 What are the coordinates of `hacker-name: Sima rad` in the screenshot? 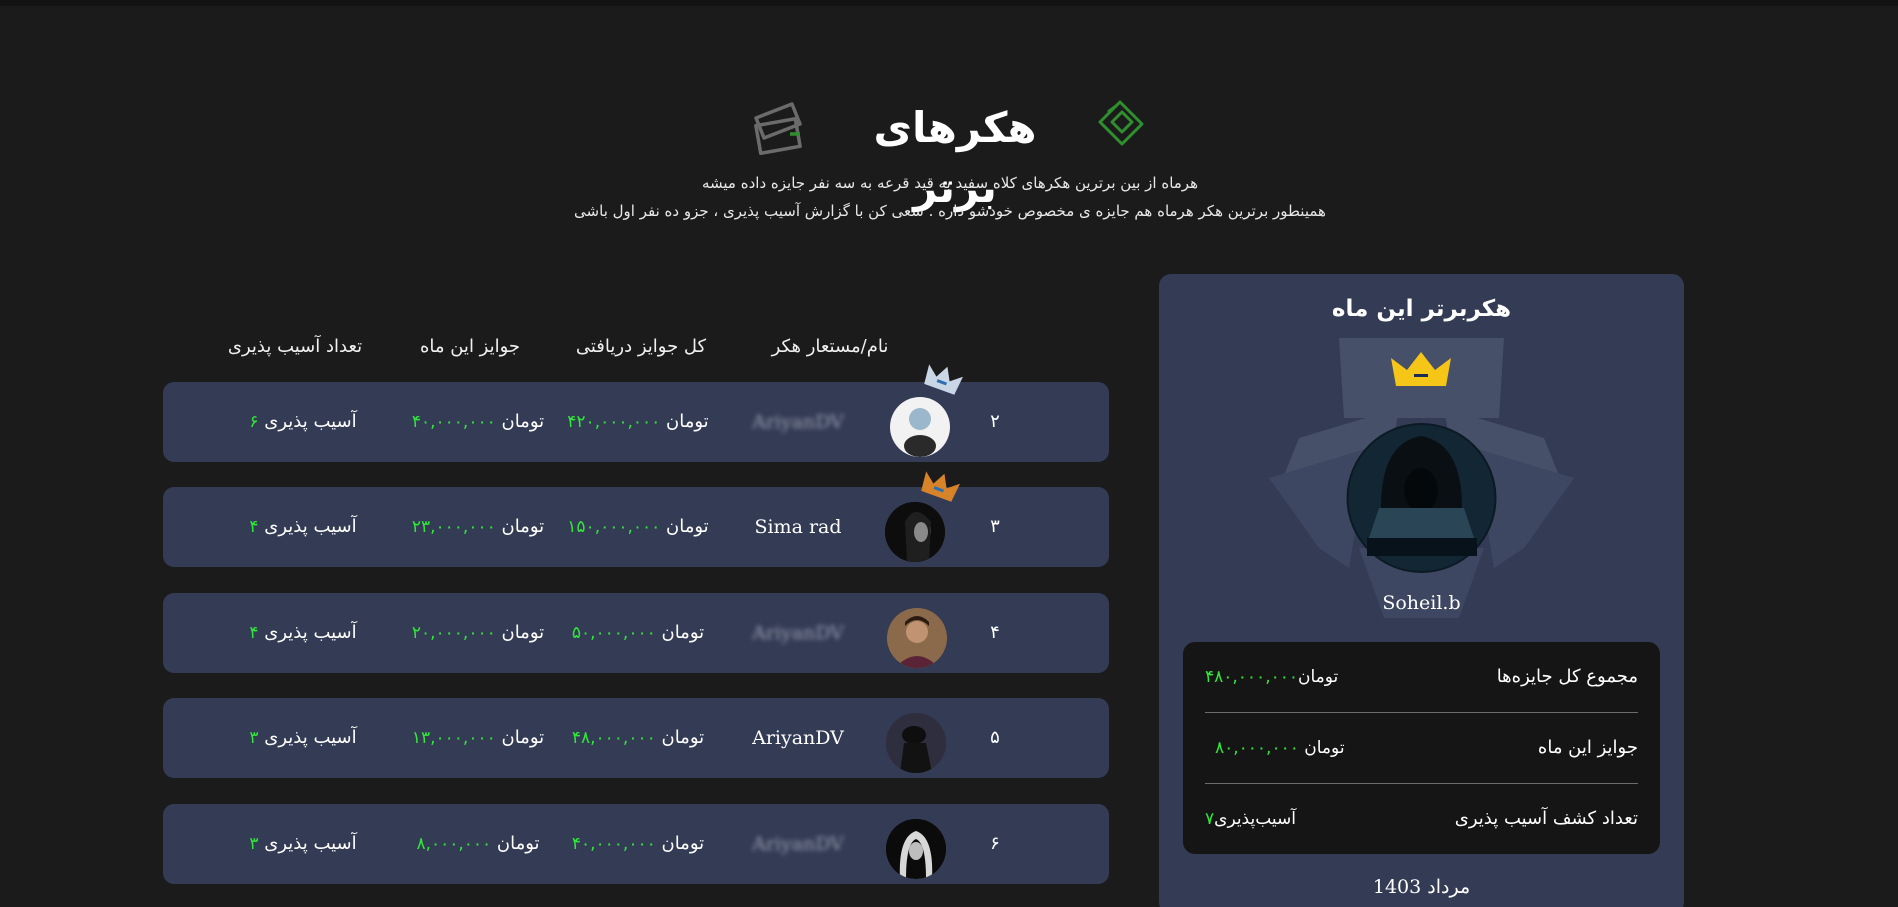 It's located at (798, 527).